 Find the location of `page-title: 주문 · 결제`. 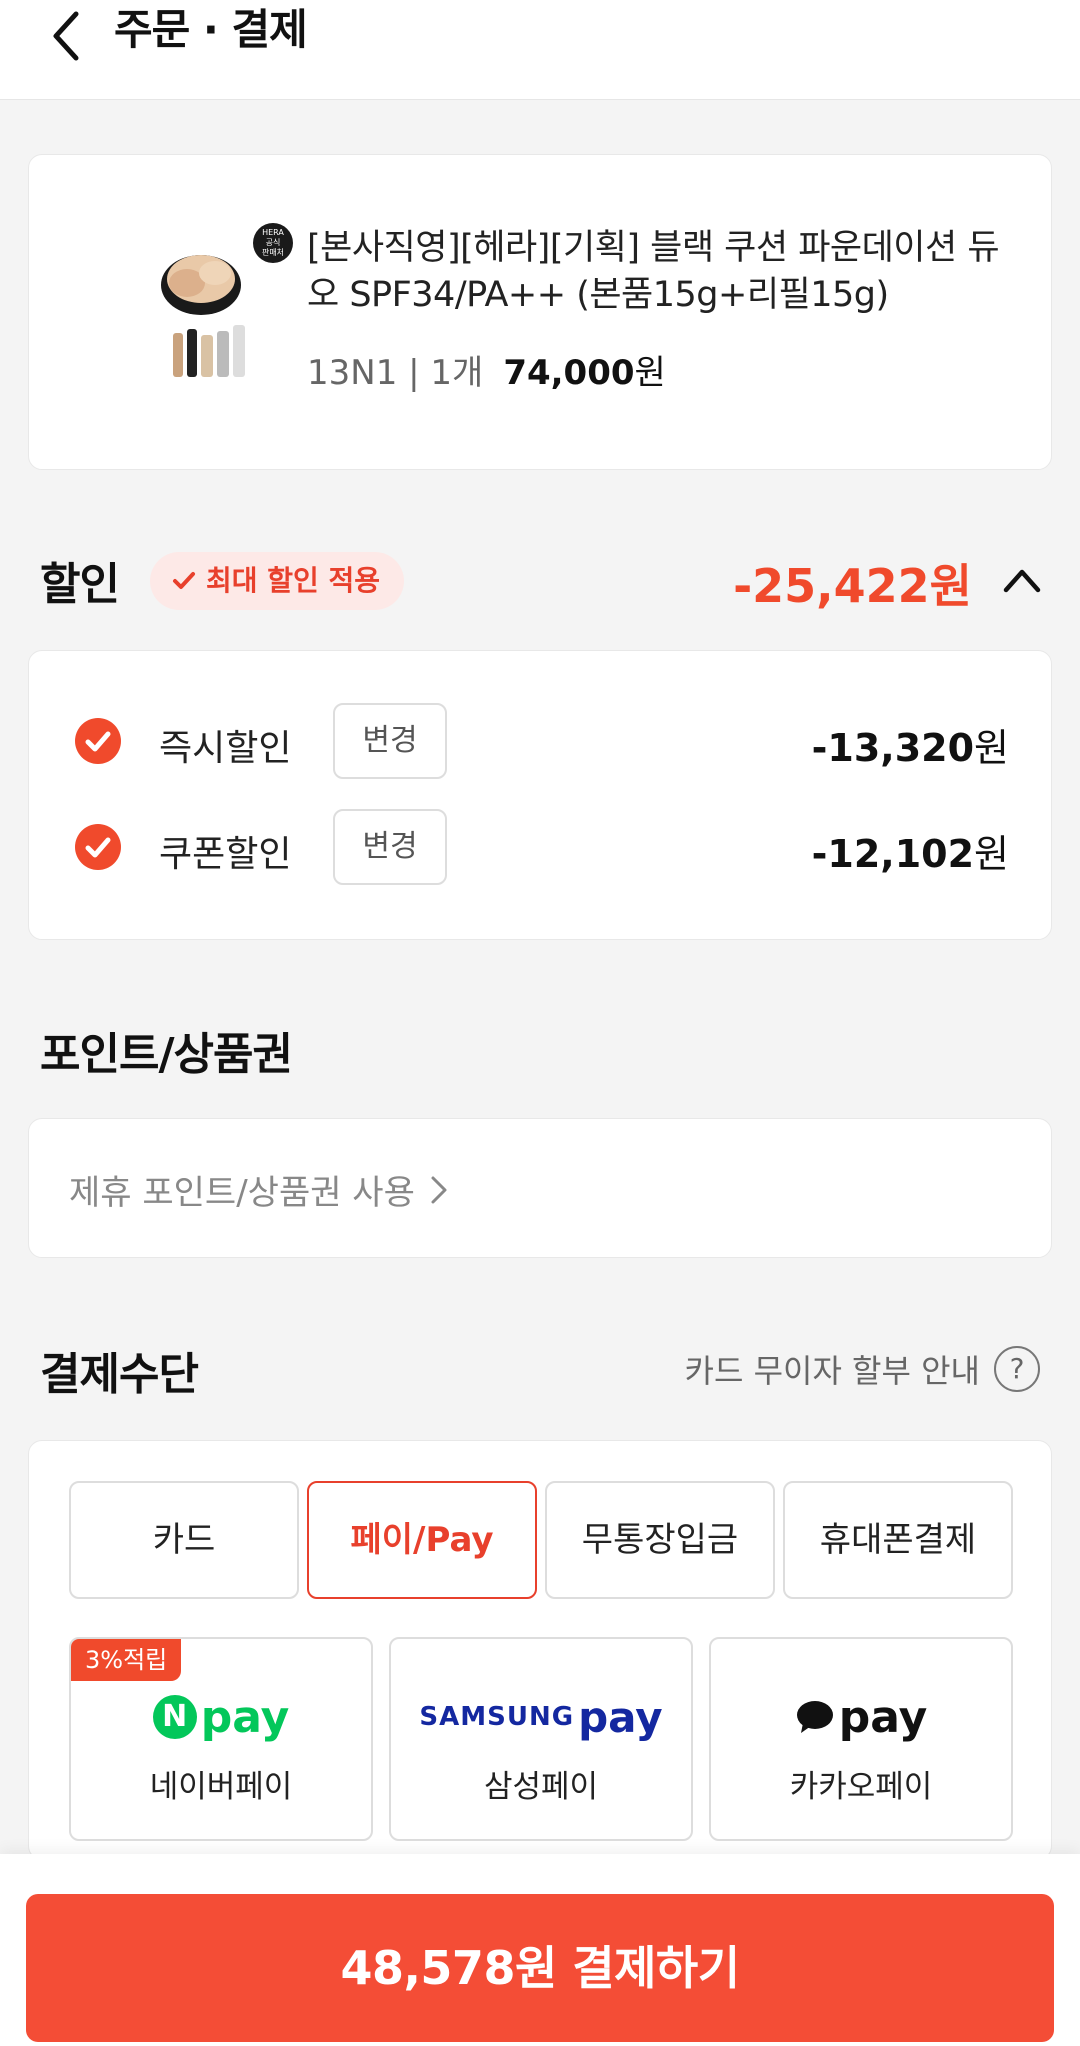

page-title: 주문 · 결제 is located at coordinates (211, 29).